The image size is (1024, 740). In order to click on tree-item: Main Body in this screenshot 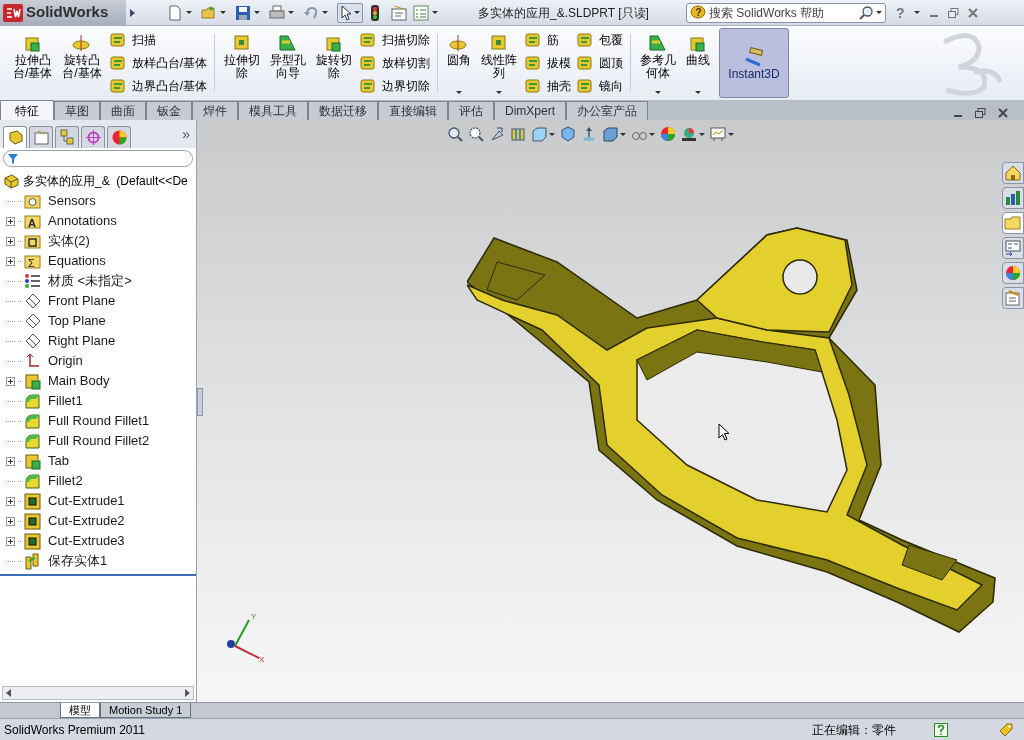, I will do `click(79, 381)`.